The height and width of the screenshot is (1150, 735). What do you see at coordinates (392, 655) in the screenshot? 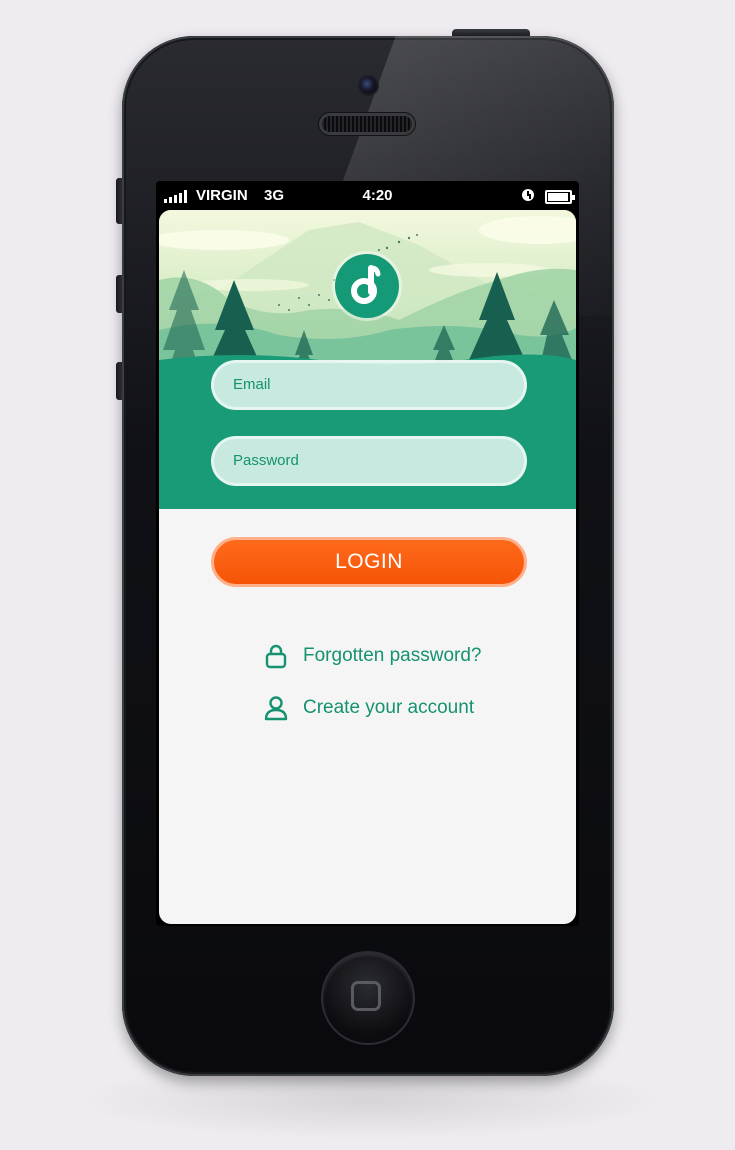
I see `forgot-password-label: Forgotten password?` at bounding box center [392, 655].